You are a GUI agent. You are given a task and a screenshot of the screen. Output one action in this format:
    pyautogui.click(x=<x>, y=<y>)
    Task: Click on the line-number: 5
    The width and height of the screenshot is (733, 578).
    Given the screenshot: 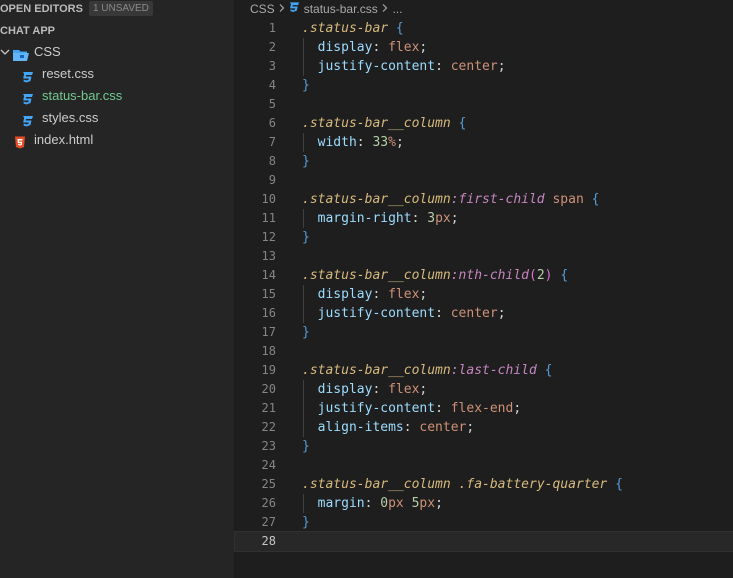 What is the action you would take?
    pyautogui.click(x=272, y=104)
    